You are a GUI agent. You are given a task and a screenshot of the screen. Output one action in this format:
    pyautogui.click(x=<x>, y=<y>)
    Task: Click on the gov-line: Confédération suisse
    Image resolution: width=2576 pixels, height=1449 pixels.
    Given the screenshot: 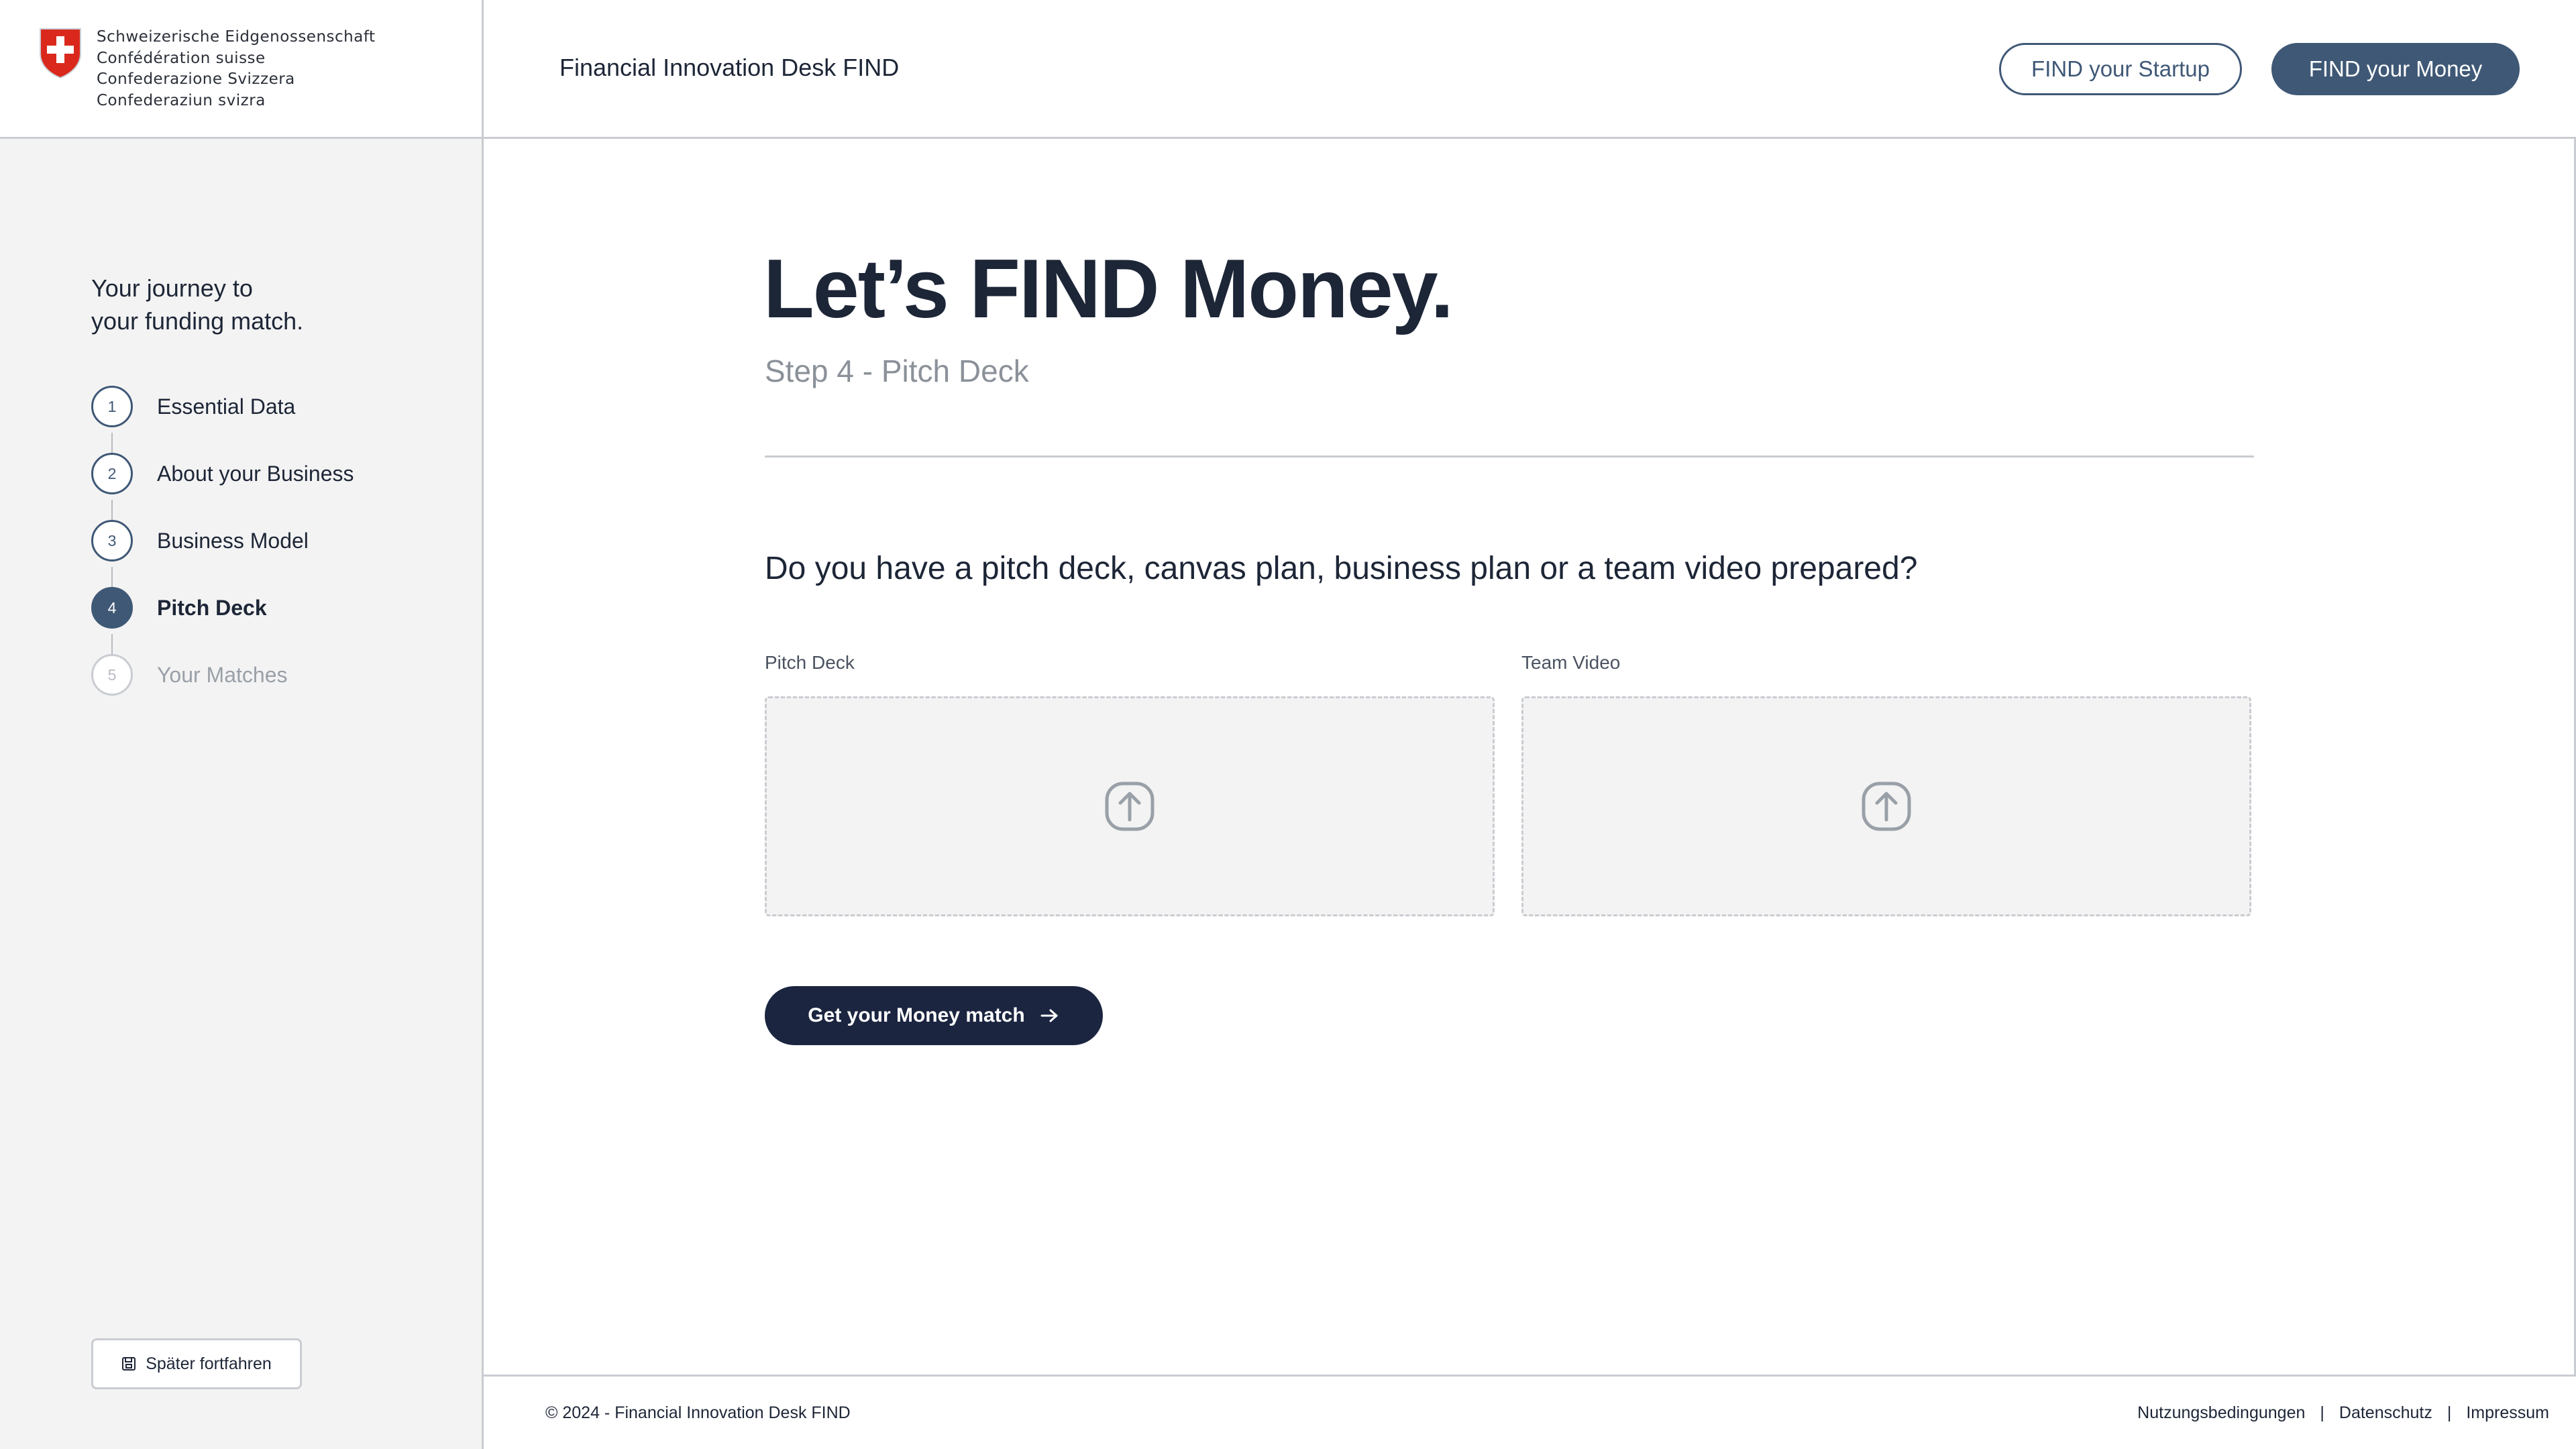 What is the action you would take?
    pyautogui.click(x=181, y=58)
    